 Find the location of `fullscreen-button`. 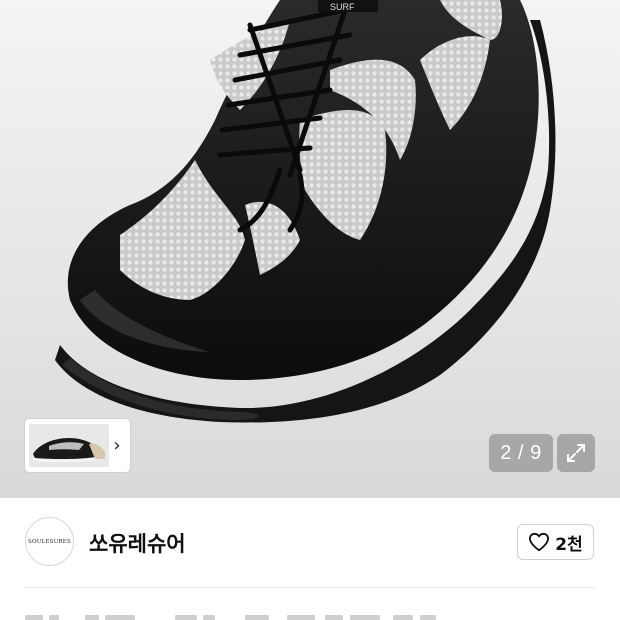

fullscreen-button is located at coordinates (576, 453).